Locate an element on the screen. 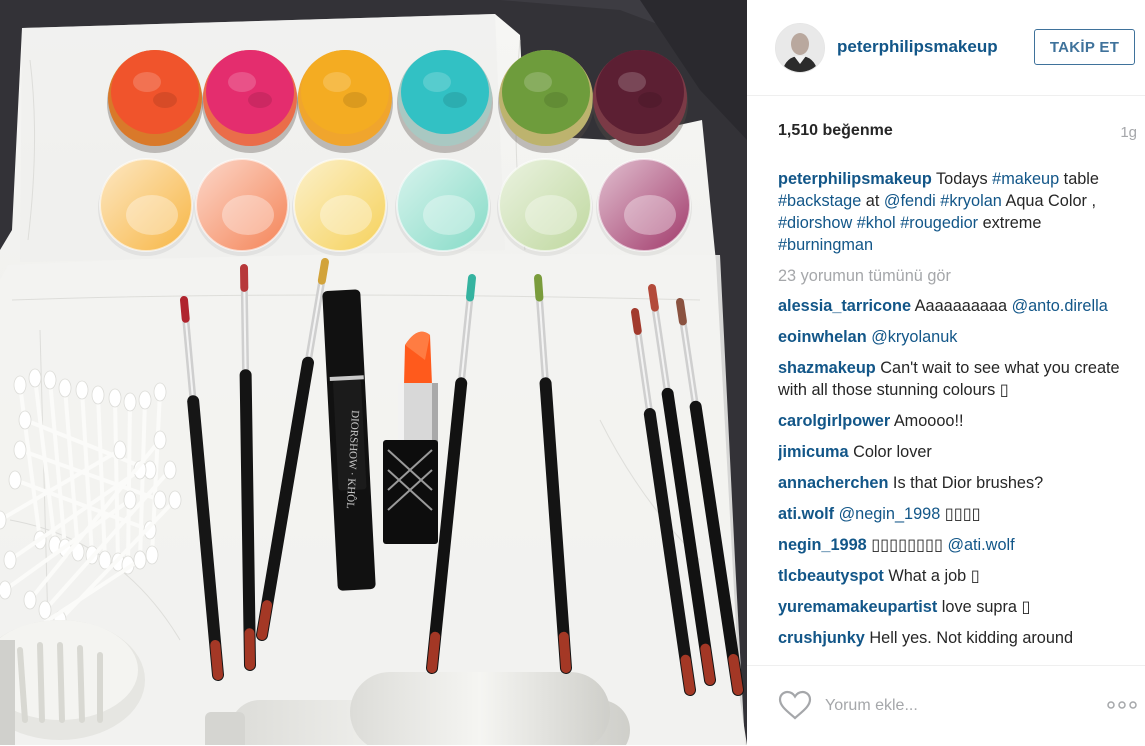  comment-text: at is located at coordinates (872, 201).